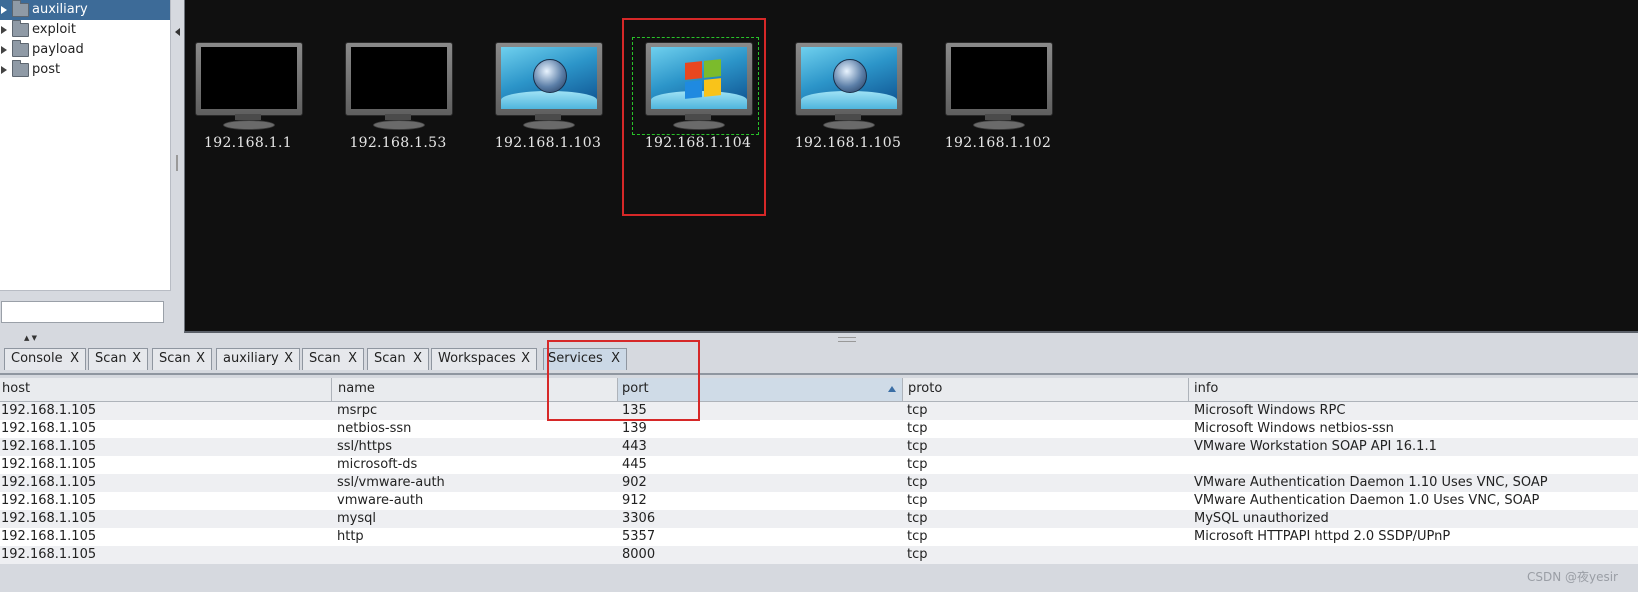 Image resolution: width=1638 pixels, height=592 pixels. What do you see at coordinates (85, 145) in the screenshot?
I see `module-tree: auxiliary exploit payload post` at bounding box center [85, 145].